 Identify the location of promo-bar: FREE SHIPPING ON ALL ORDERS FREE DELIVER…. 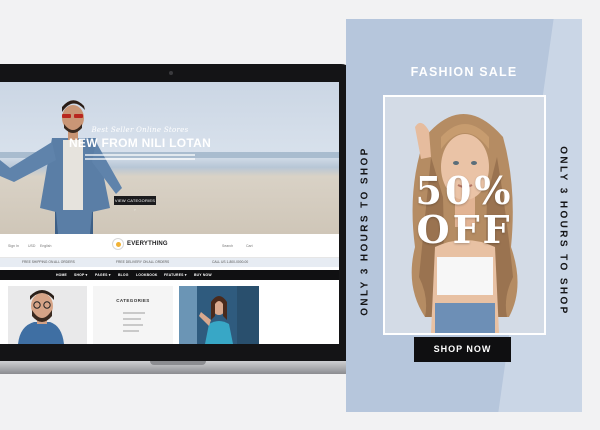
(169, 262).